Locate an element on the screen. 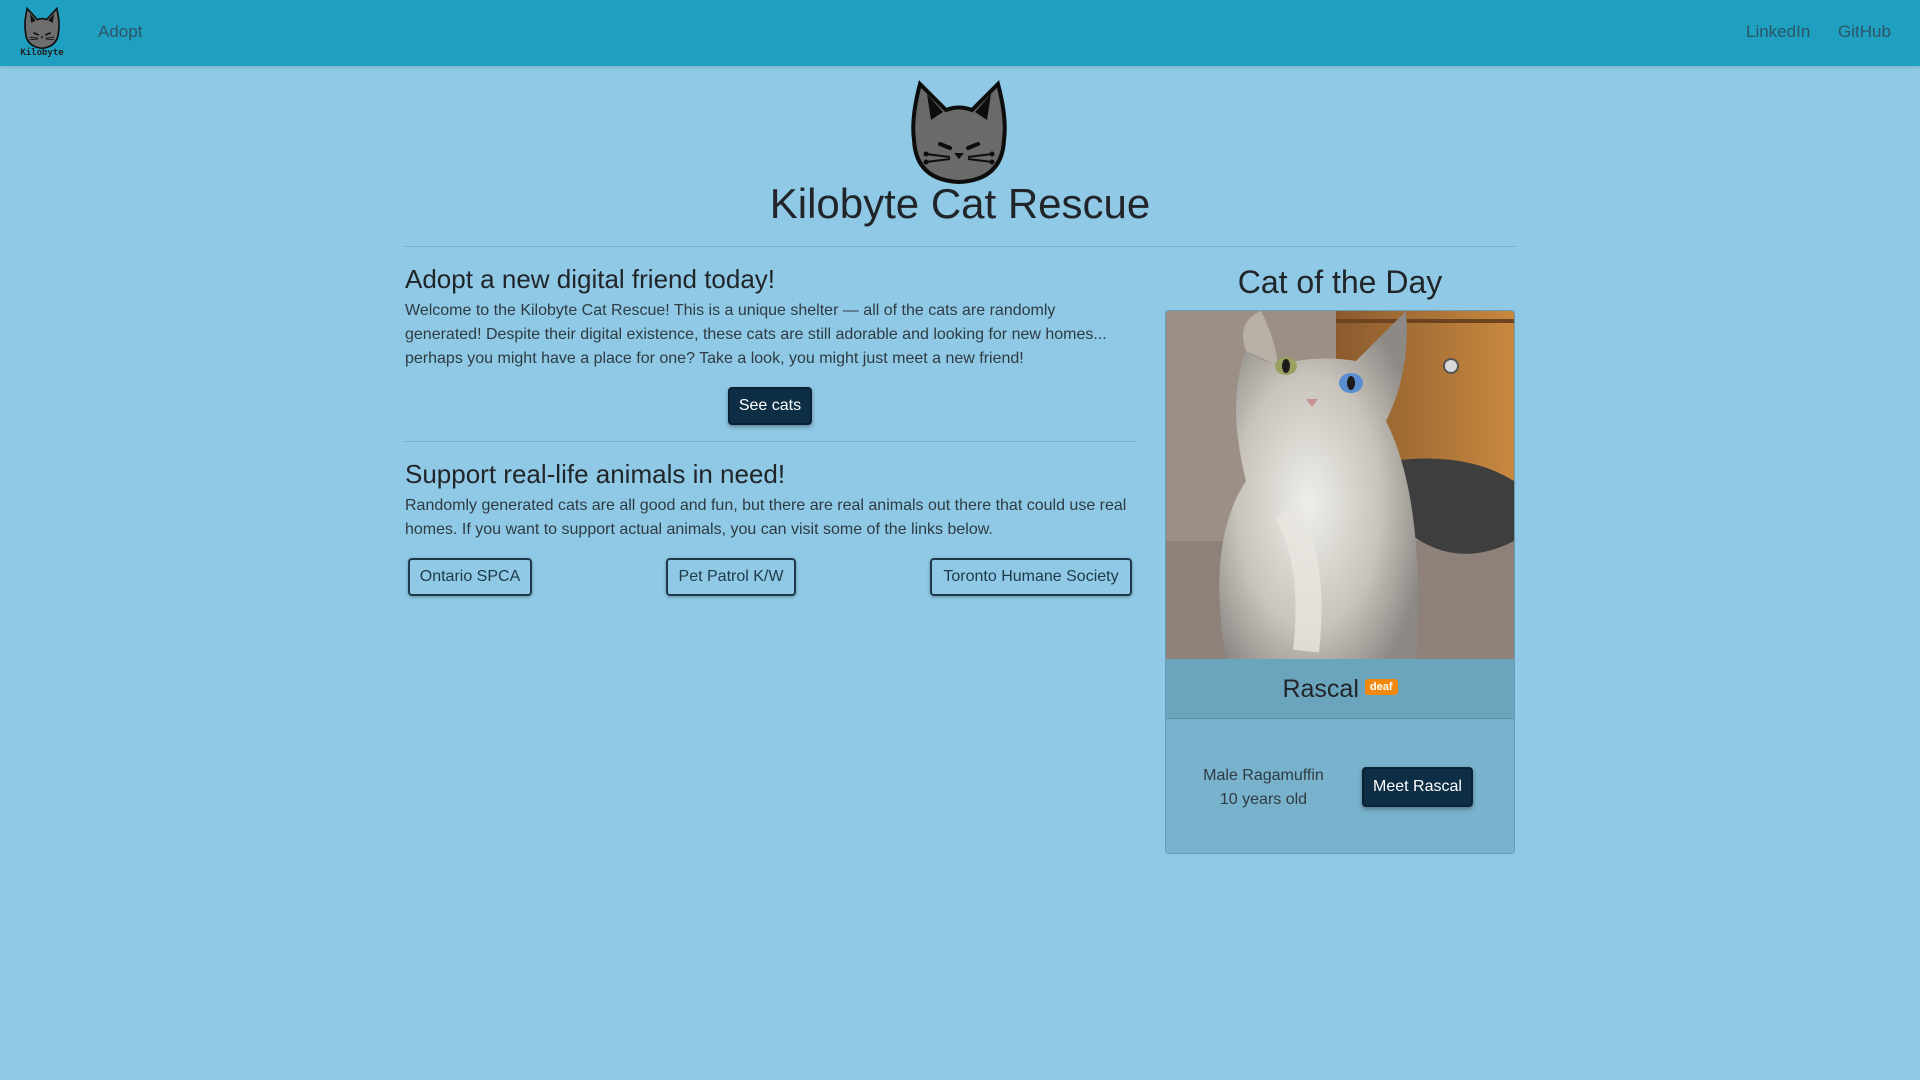 This screenshot has width=1920, height=1080. toronto-humane-society-button: Toronto Humane Society is located at coordinates (1031, 577).